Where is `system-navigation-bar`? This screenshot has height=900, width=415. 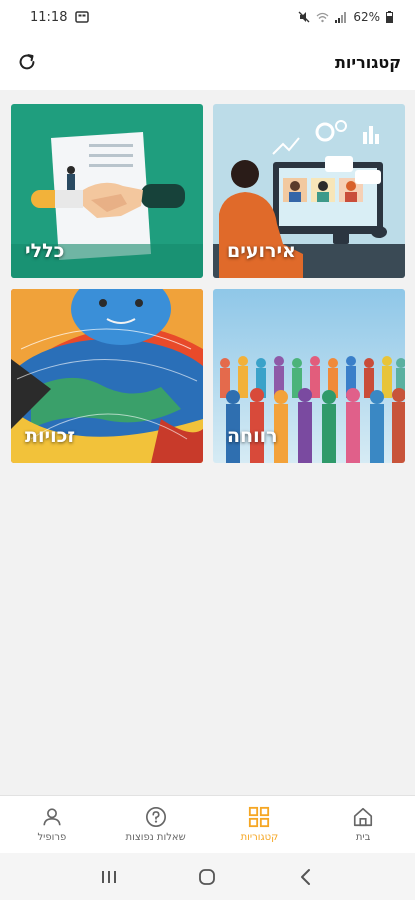 system-navigation-bar is located at coordinates (207, 876).